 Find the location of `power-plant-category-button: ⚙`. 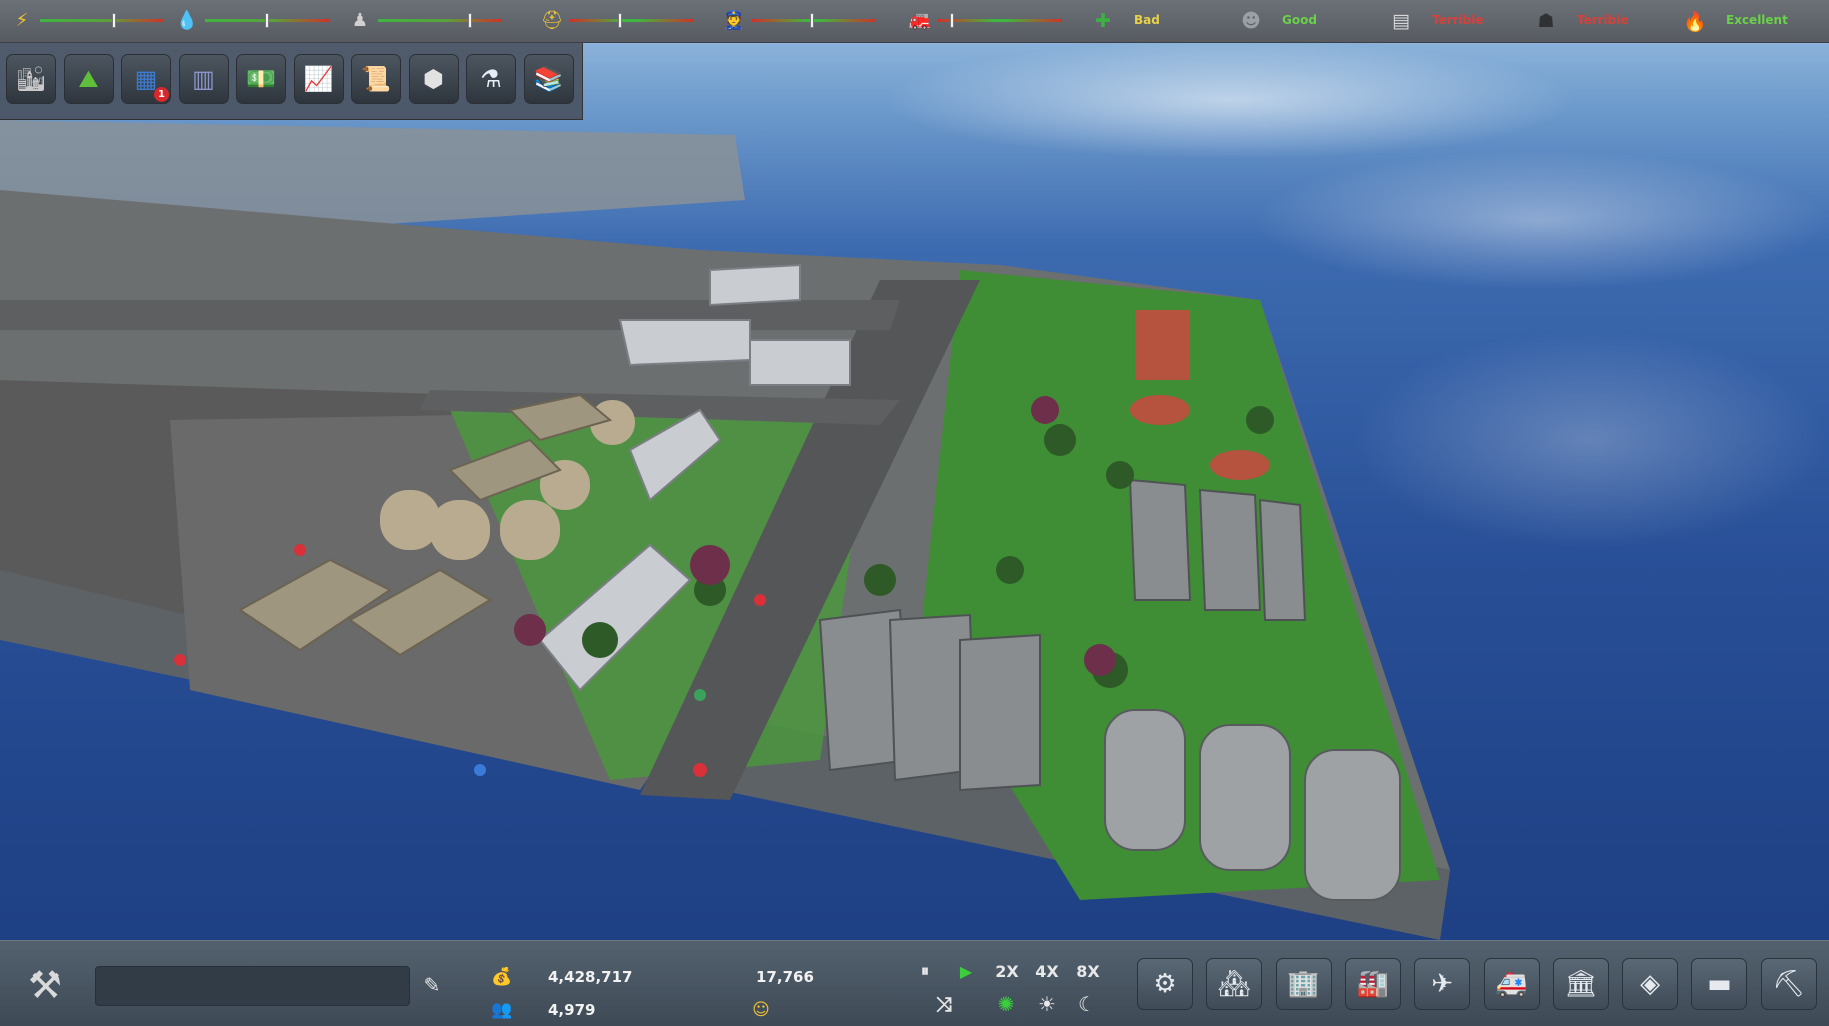

power-plant-category-button: ⚙ is located at coordinates (1165, 984).